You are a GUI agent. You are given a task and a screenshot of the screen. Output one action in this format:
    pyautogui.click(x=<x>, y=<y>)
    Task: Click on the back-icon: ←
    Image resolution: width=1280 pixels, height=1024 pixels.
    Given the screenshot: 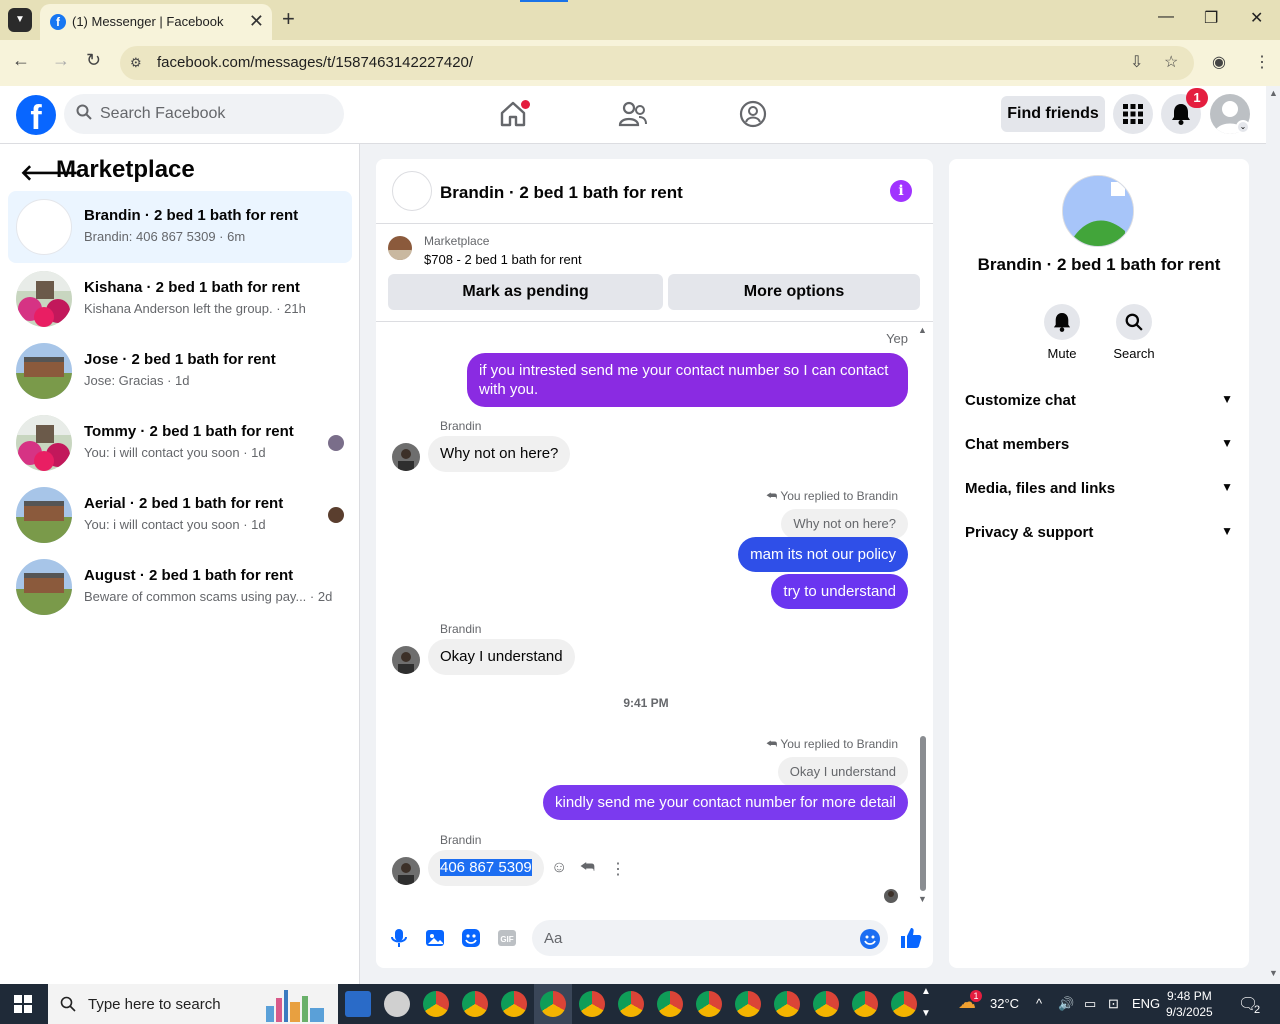 What is the action you would take?
    pyautogui.click(x=21, y=60)
    